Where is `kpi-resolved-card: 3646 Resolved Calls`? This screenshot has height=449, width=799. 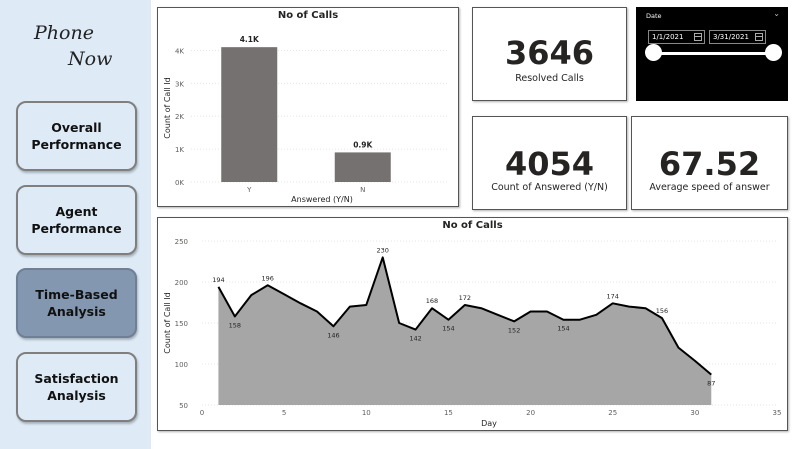 kpi-resolved-card: 3646 Resolved Calls is located at coordinates (549, 54).